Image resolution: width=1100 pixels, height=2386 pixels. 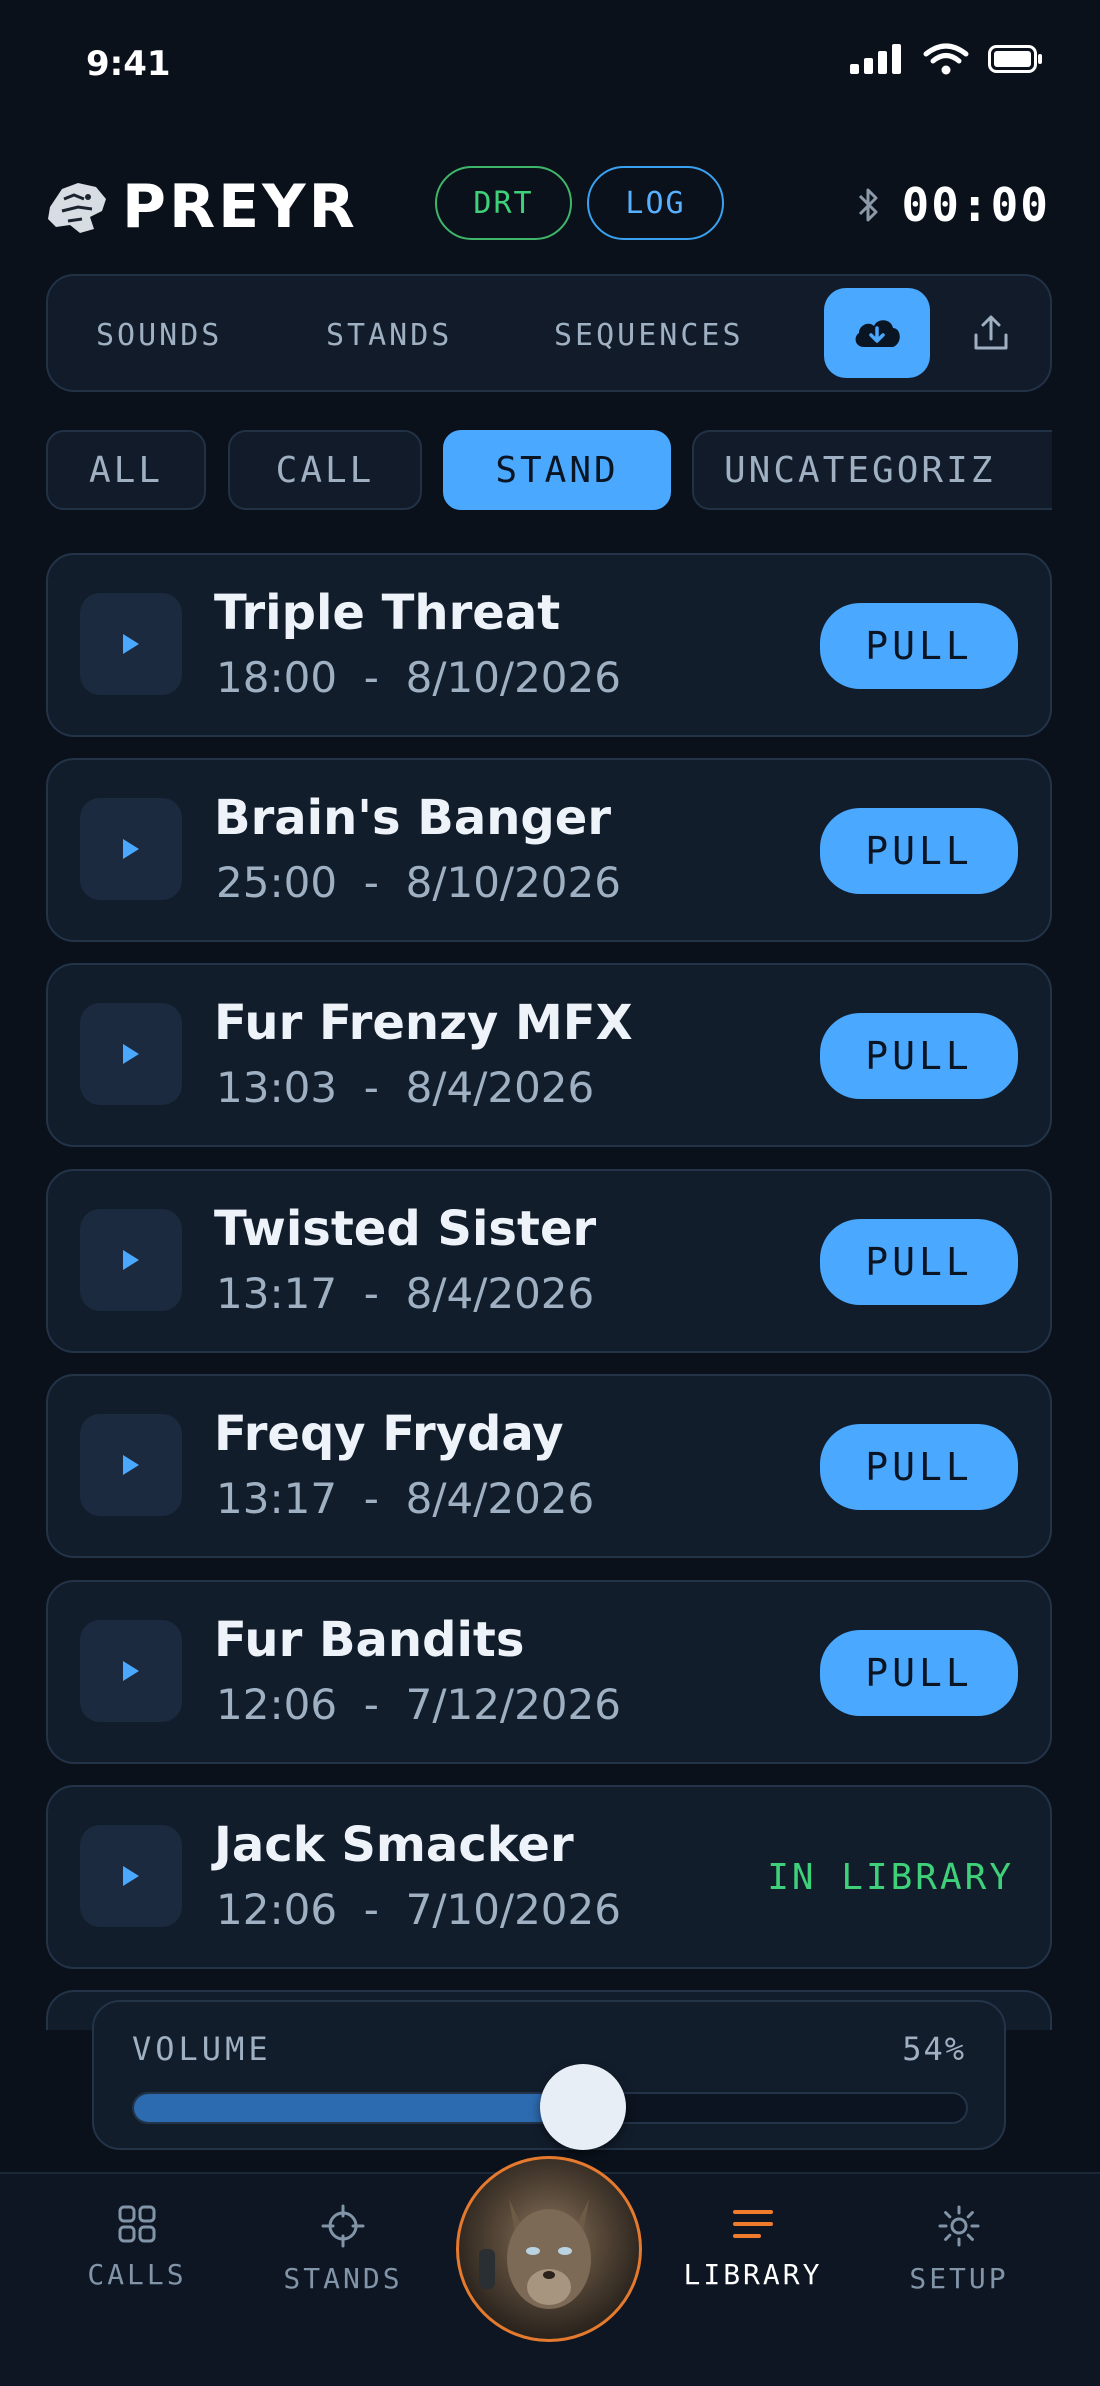 I want to click on nav-stands: STANDS, so click(x=343, y=2249).